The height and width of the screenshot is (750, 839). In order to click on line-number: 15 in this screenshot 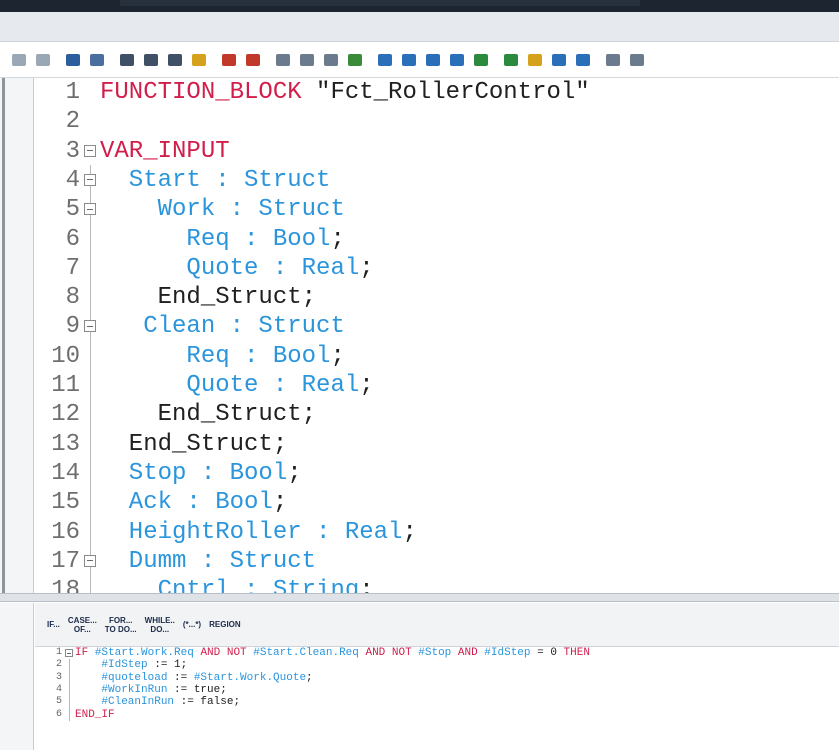, I will do `click(65, 503)`.